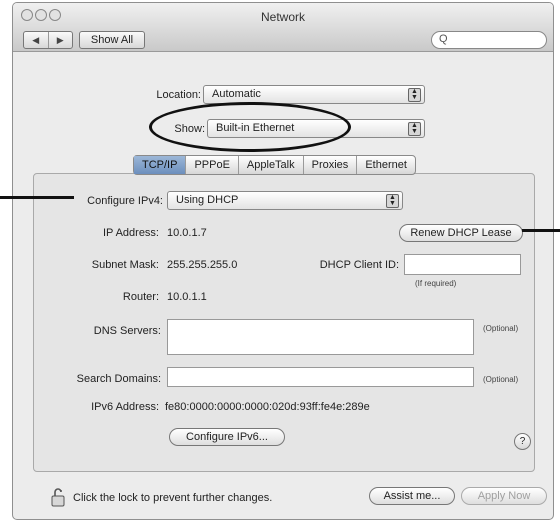  What do you see at coordinates (187, 233) in the screenshot?
I see `ip-address-value: 10.0.1.7` at bounding box center [187, 233].